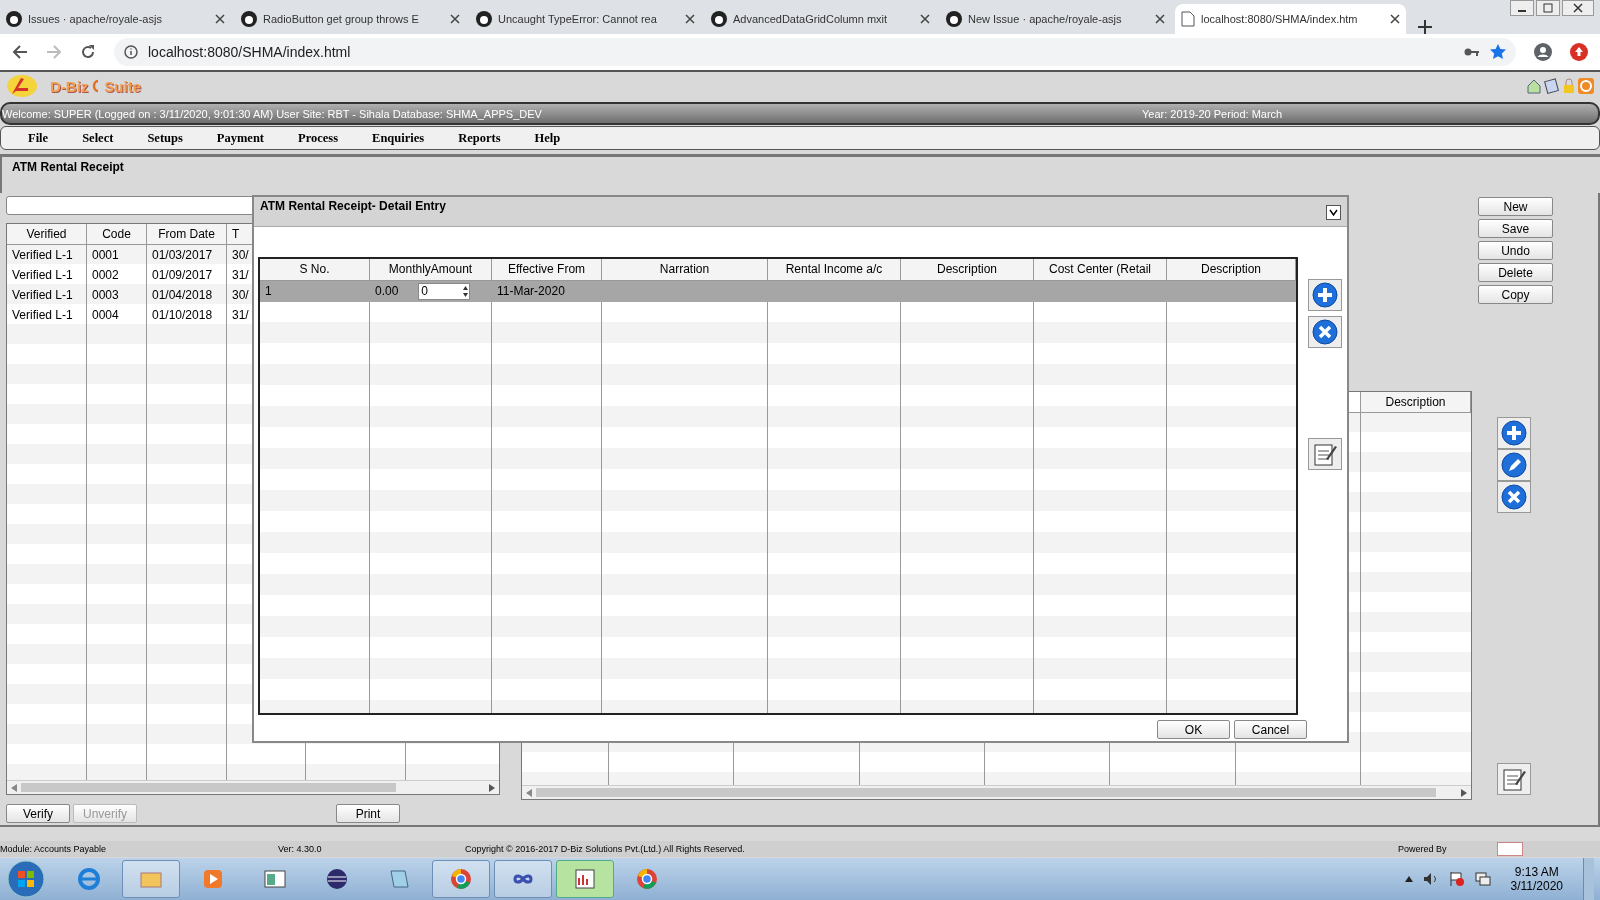 This screenshot has height=900, width=1600. What do you see at coordinates (182, 315) in the screenshot?
I see `table-cell: 01/10/2018` at bounding box center [182, 315].